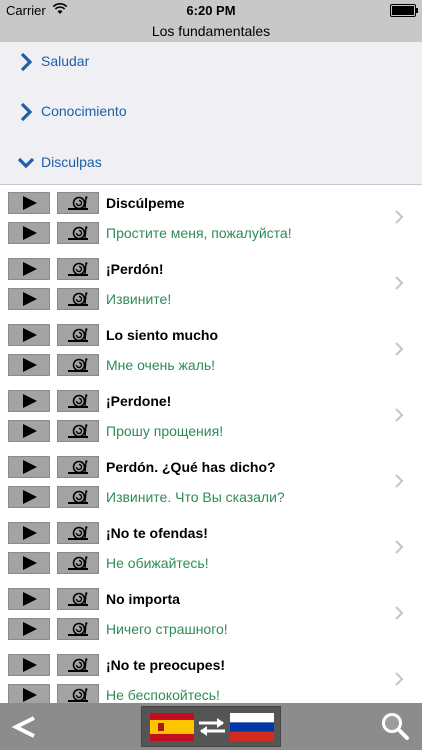  I want to click on battery-icon, so click(404, 10).